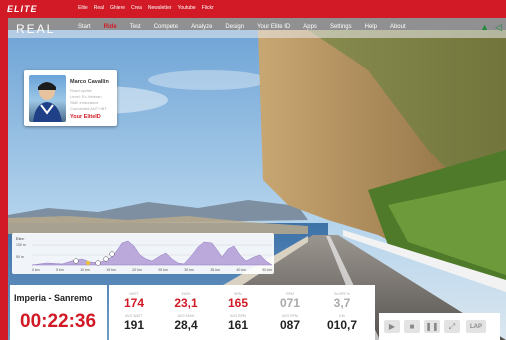 Image resolution: width=506 pixels, height=340 pixels. What do you see at coordinates (273, 27) in the screenshot?
I see `nav-item-your-elite-id: Your Elite ID` at bounding box center [273, 27].